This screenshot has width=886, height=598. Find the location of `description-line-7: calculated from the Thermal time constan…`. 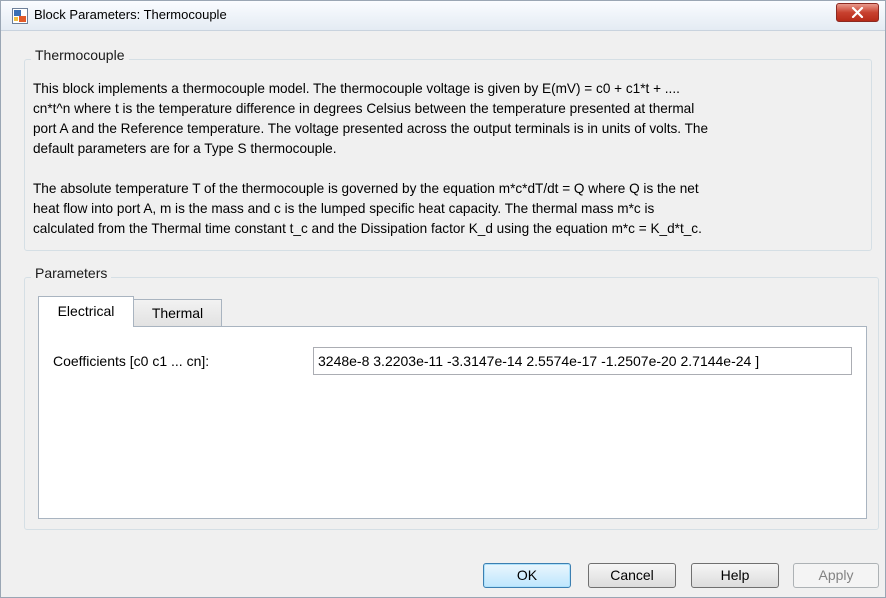

description-line-7: calculated from the Thermal time constan… is located at coordinates (367, 228).